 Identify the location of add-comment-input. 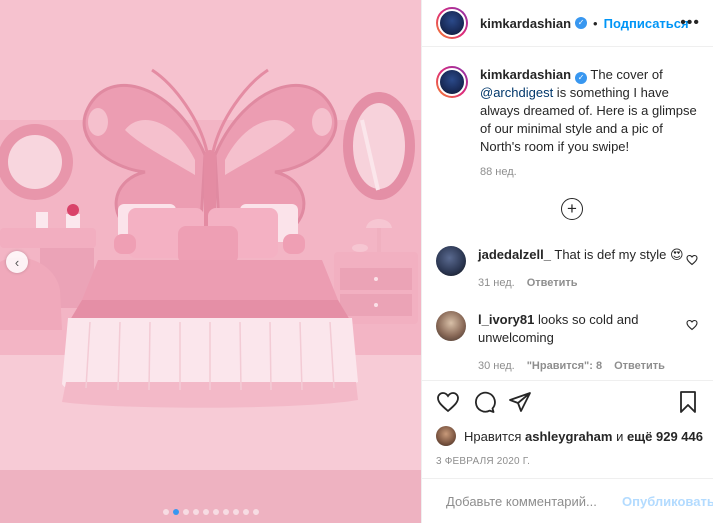
(534, 501).